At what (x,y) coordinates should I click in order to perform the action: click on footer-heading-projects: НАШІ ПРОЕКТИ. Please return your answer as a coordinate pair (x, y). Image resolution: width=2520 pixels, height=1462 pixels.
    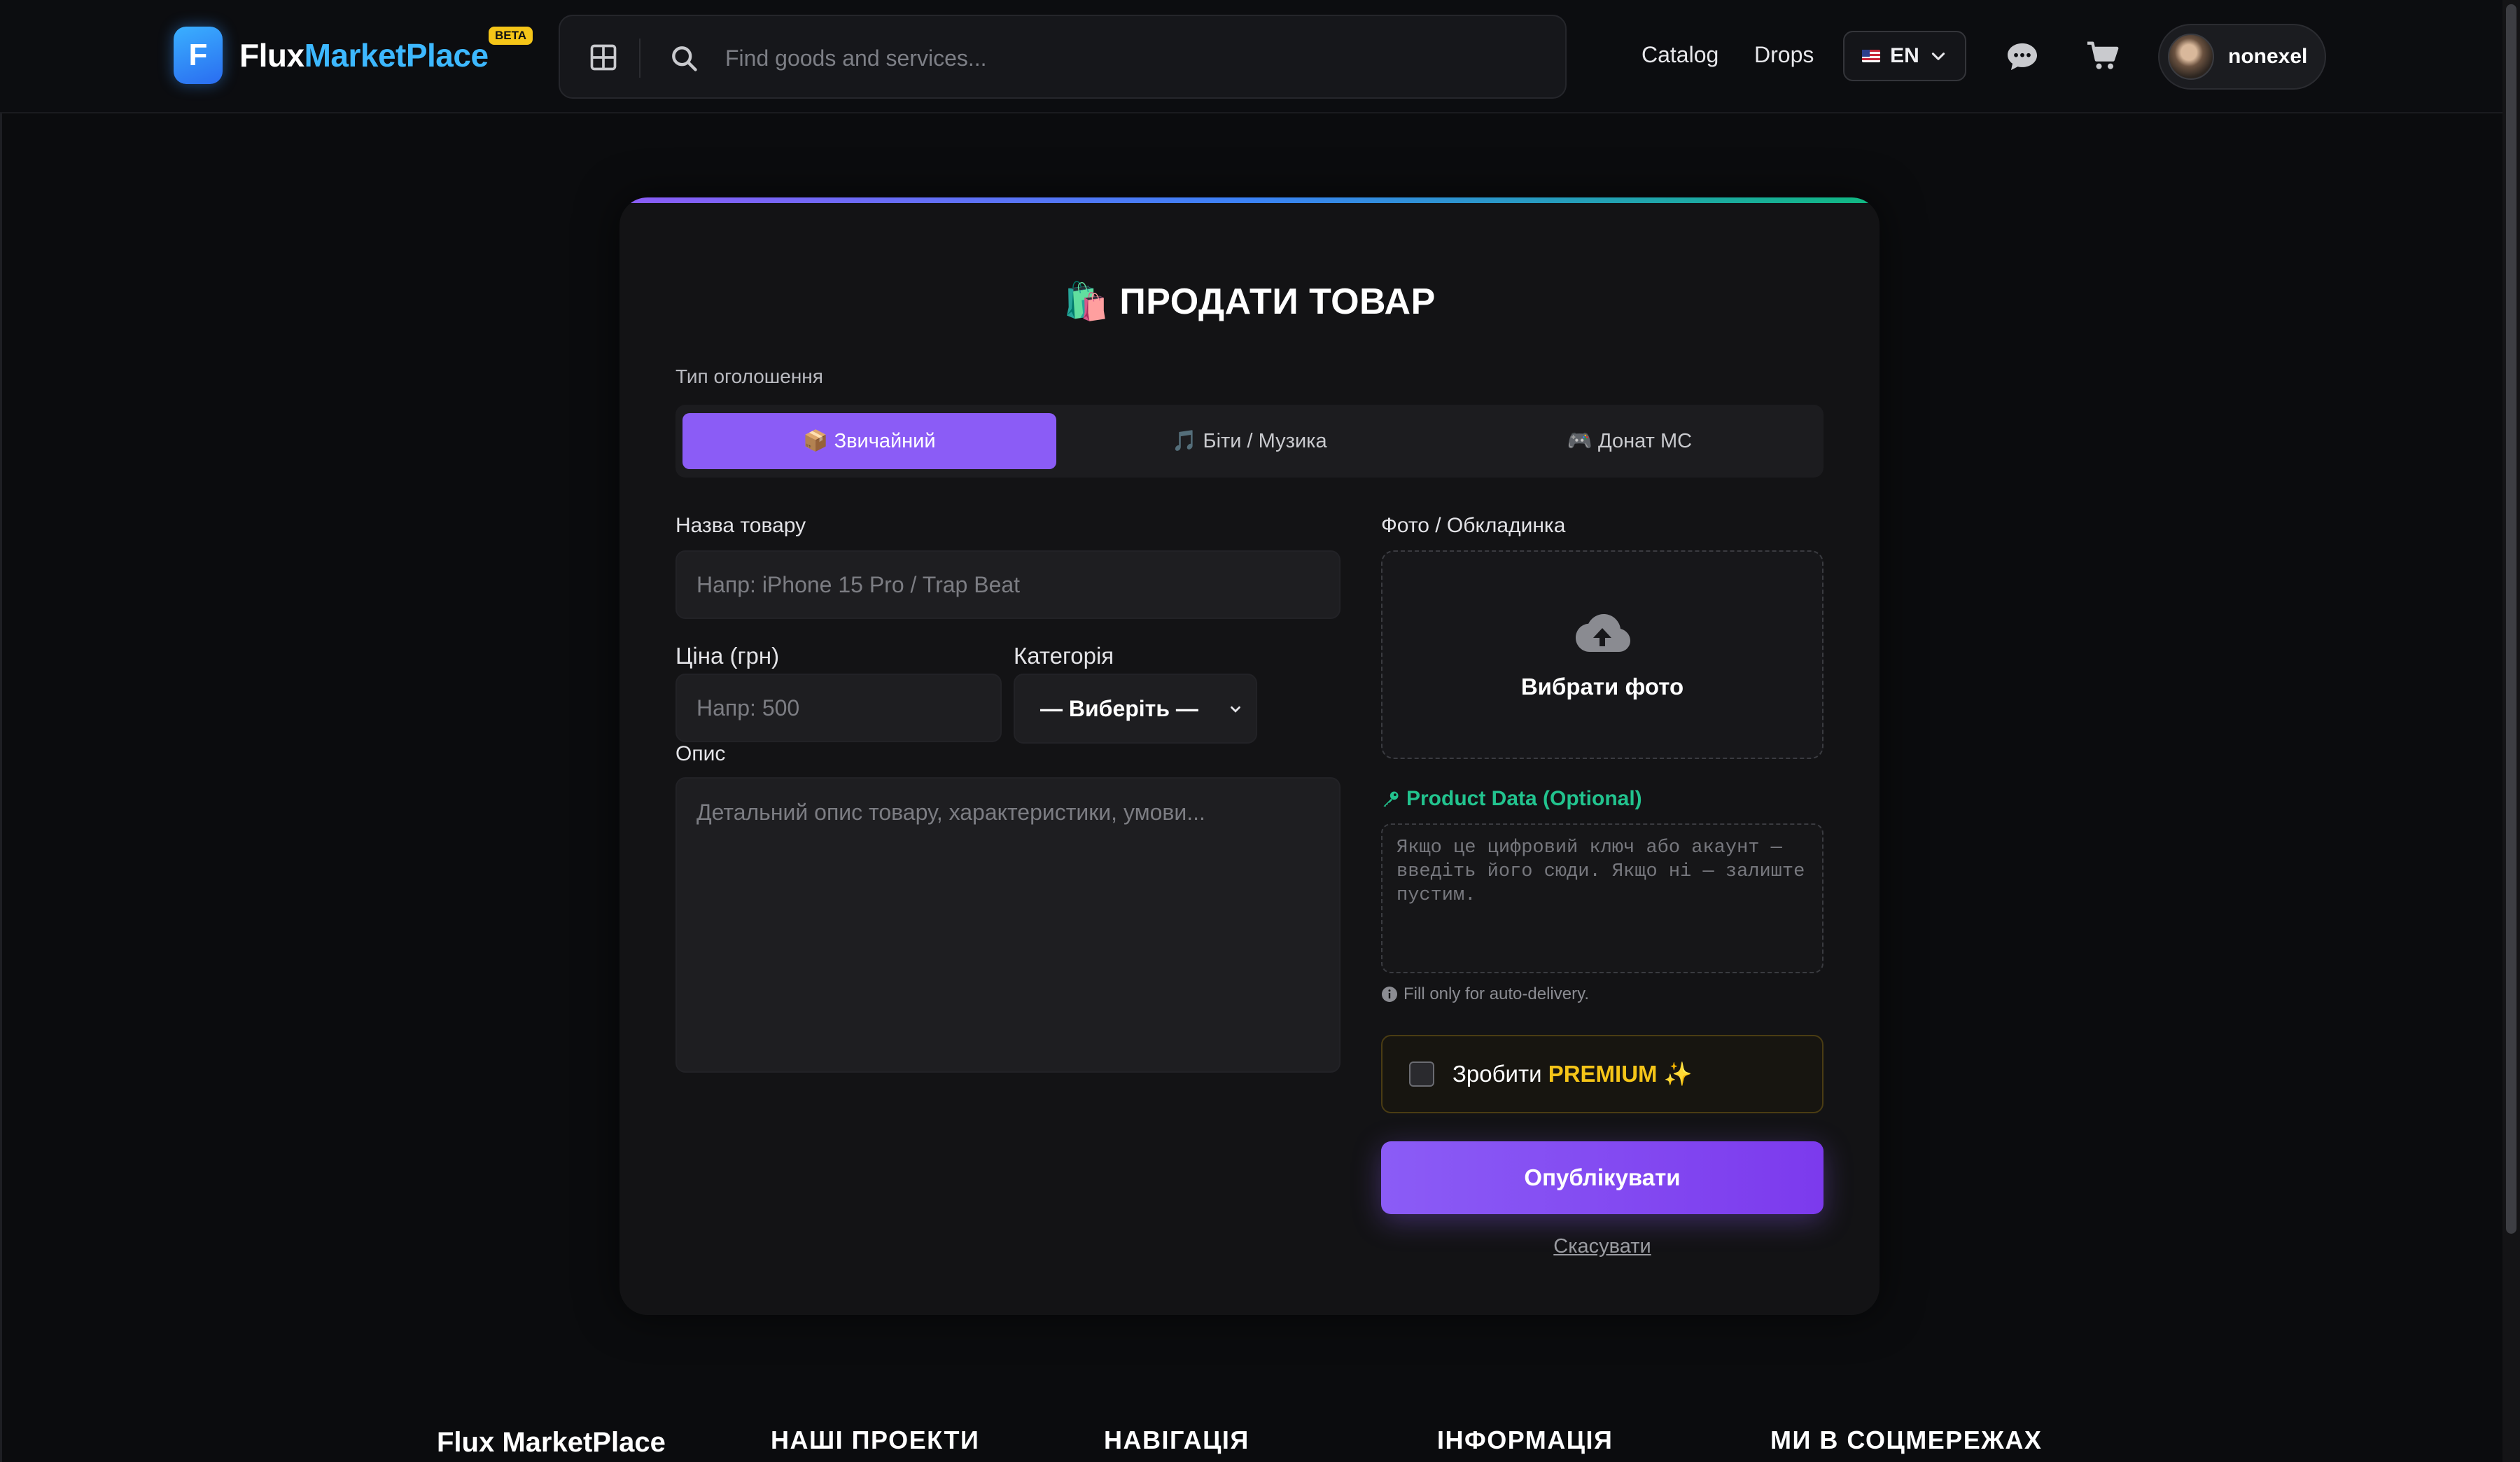
    Looking at the image, I should click on (875, 1440).